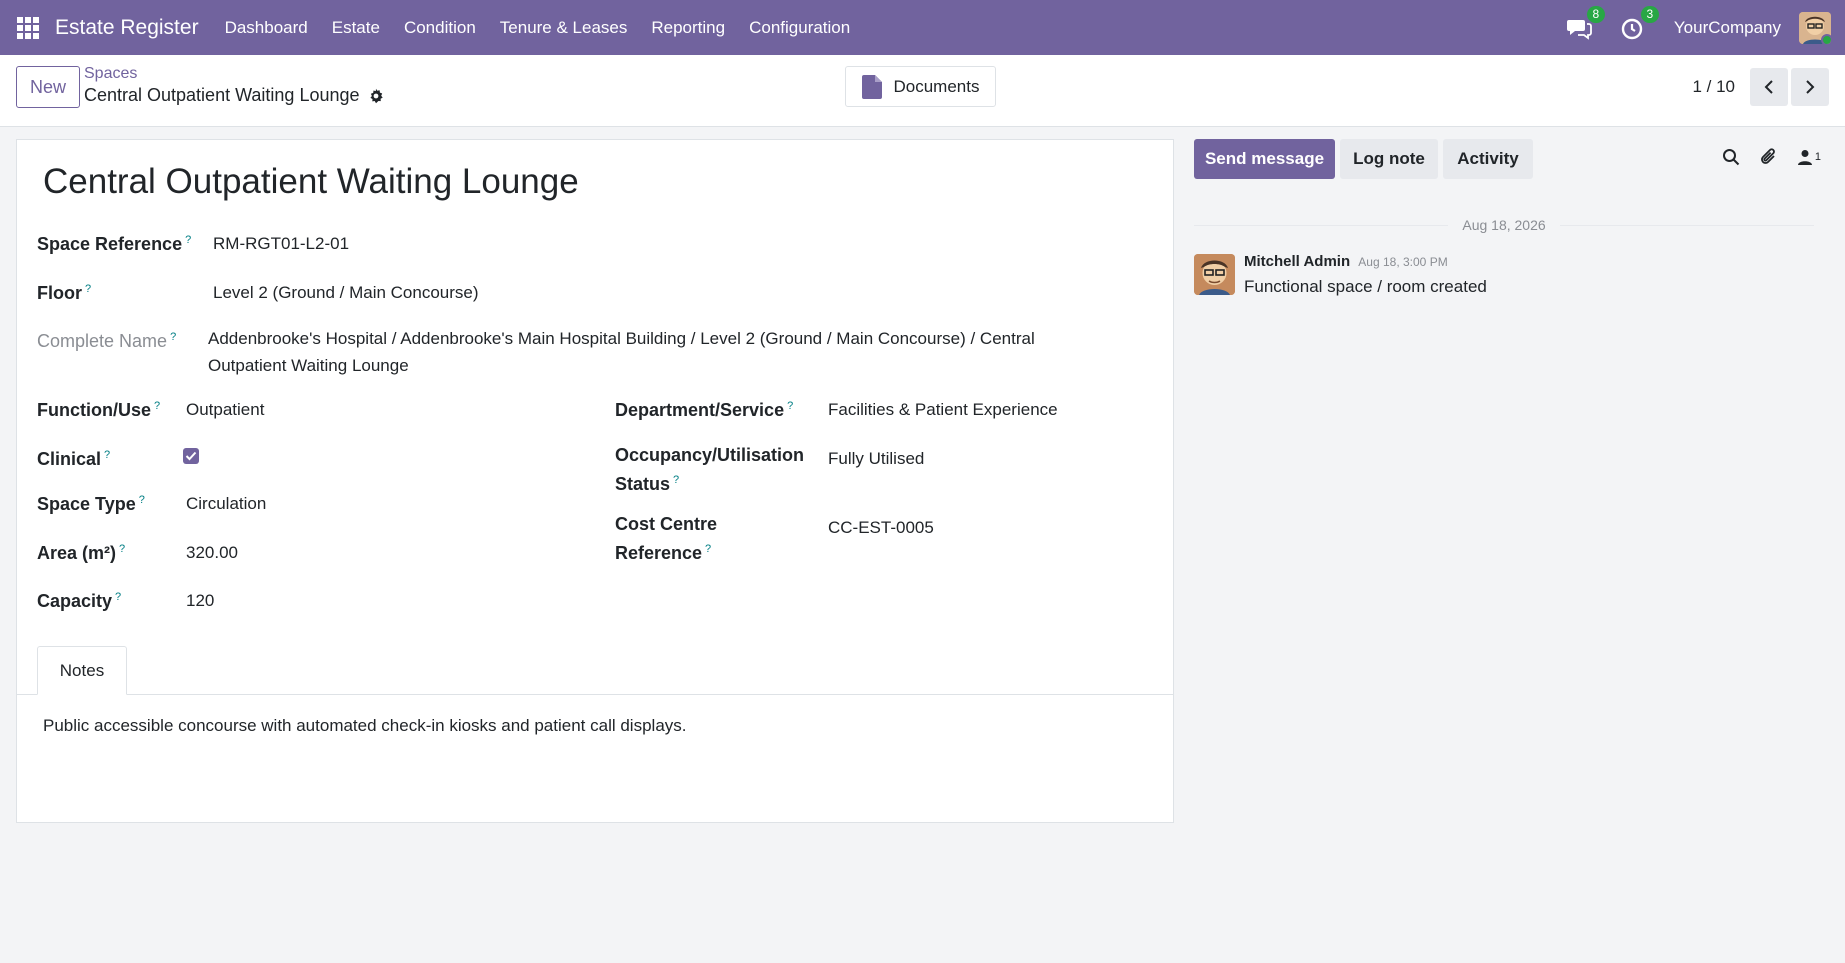 The height and width of the screenshot is (963, 1845). I want to click on space-type-label: Space Type?, so click(91, 502).